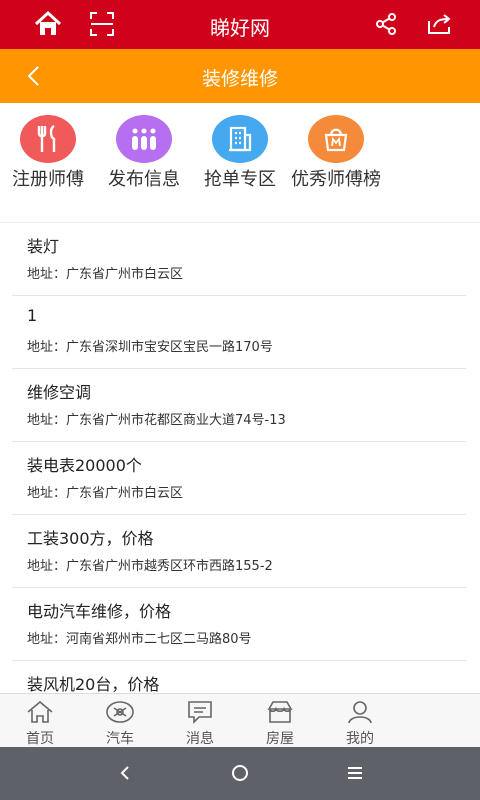 The height and width of the screenshot is (800, 480). What do you see at coordinates (239, 551) in the screenshot?
I see `list-item: 工装300方，价格 地址：广东省广州市越秀区环市西路155-2` at bounding box center [239, 551].